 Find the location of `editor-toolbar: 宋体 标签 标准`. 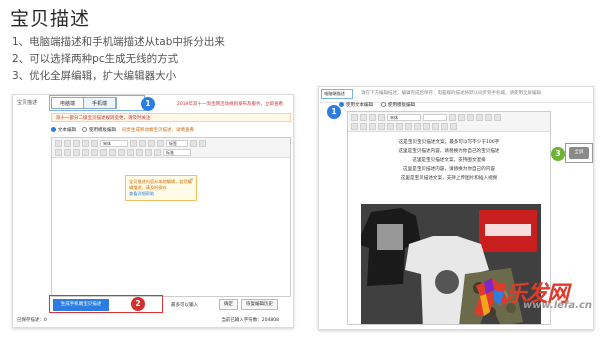

editor-toolbar: 宋体 标签 标准 is located at coordinates (171, 148).